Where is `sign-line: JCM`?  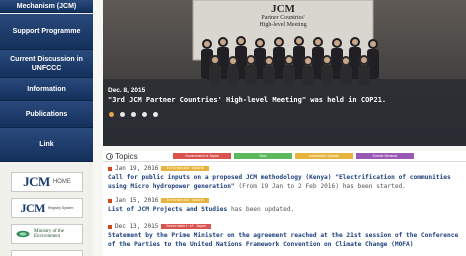 sign-line: JCM is located at coordinates (283, 9).